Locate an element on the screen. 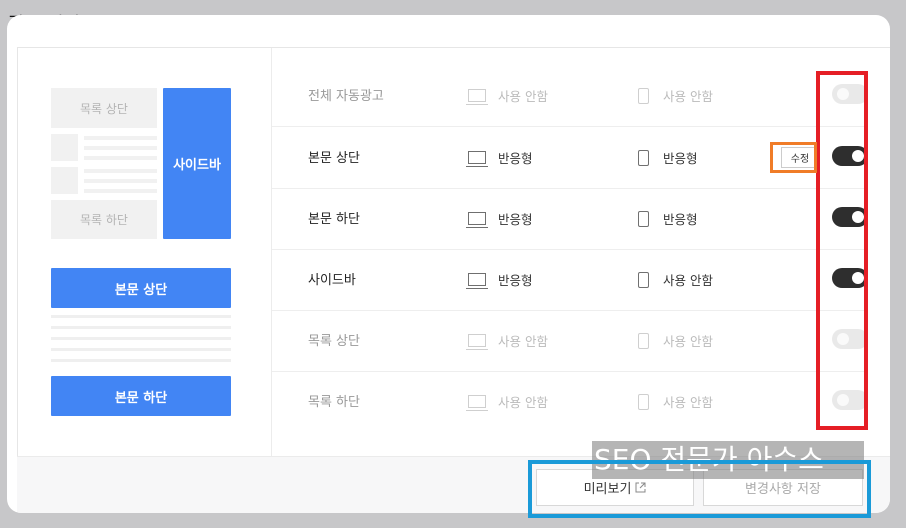 This screenshot has width=906, height=528. footer-buttons-highlight is located at coordinates (699, 489).